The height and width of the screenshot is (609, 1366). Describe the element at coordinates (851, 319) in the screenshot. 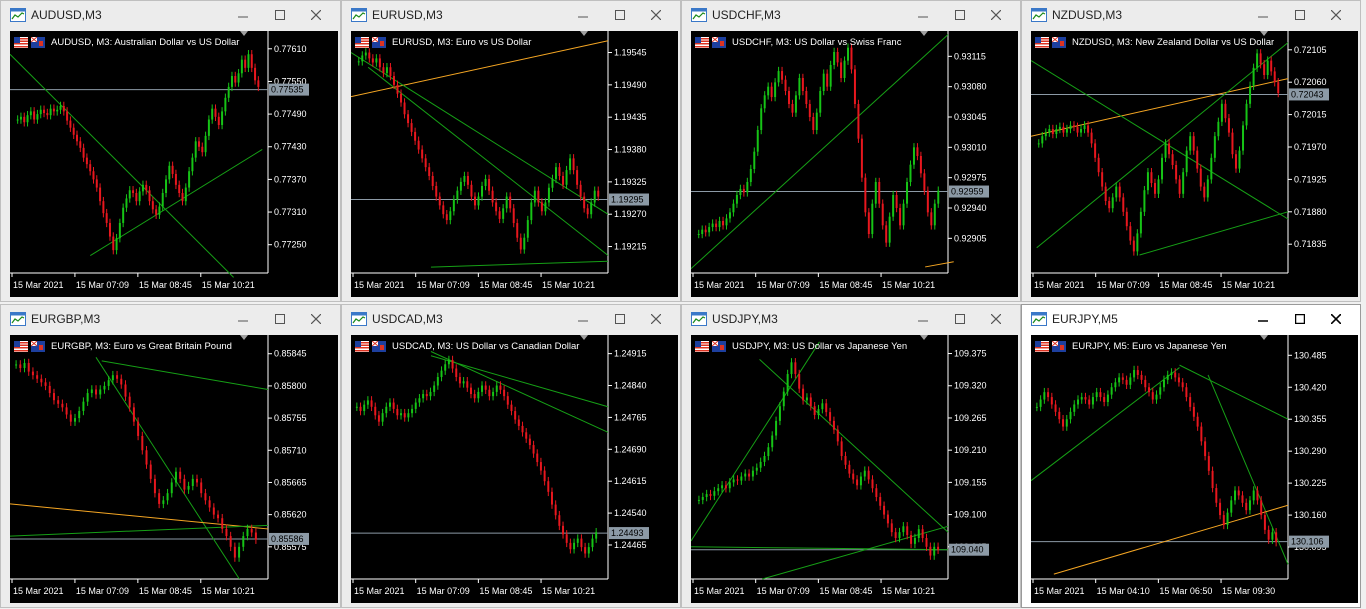

I see `window-titlebar: USDJPY,M3` at that location.